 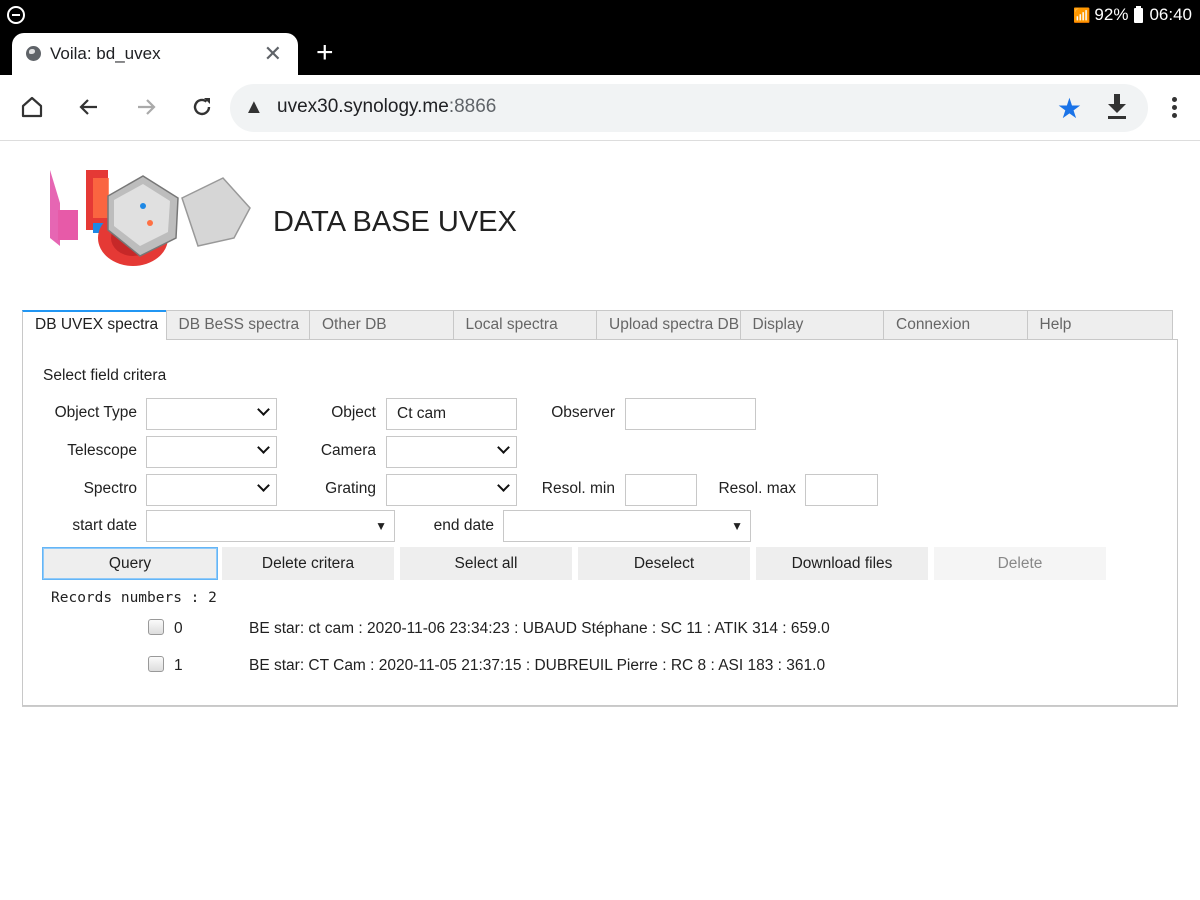 What do you see at coordinates (578, 488) in the screenshot?
I see `resol-min-label: Resol. min` at bounding box center [578, 488].